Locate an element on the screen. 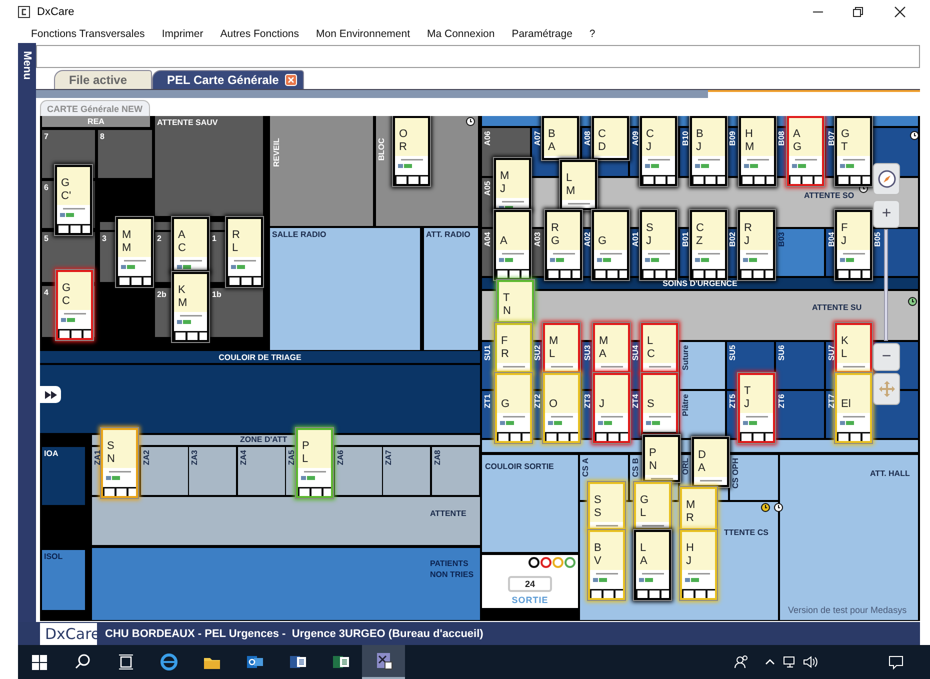  patient-card: L M is located at coordinates (578, 185).